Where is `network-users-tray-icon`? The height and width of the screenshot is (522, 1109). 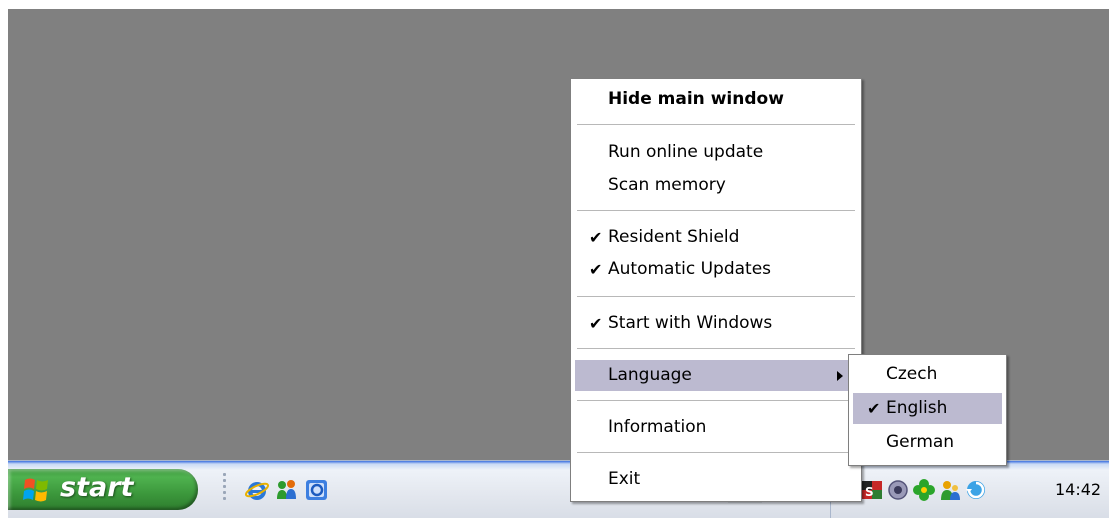
network-users-tray-icon is located at coordinates (950, 490).